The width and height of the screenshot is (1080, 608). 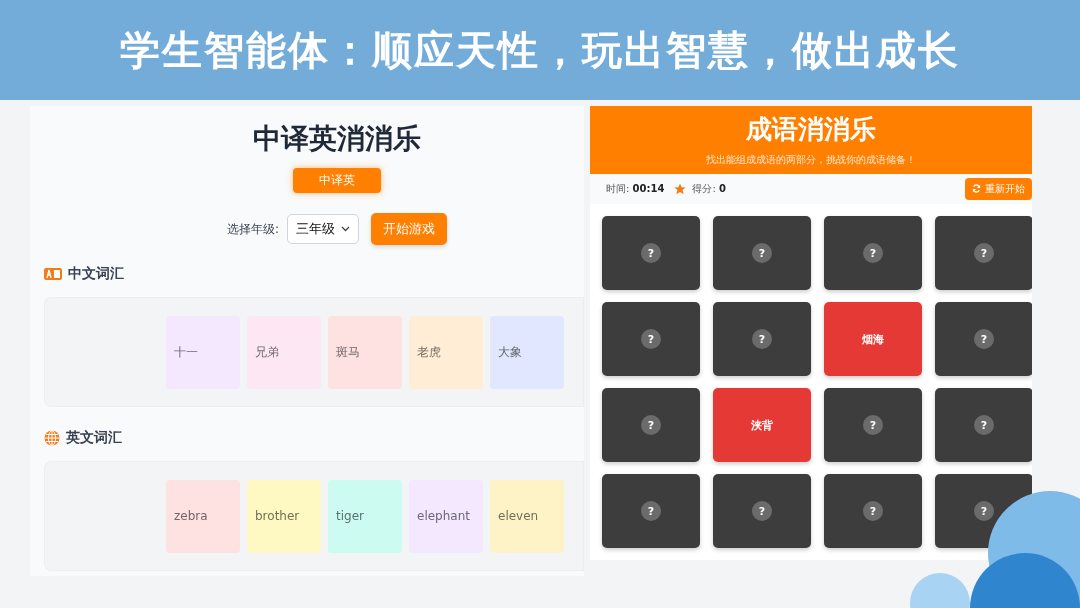 What do you see at coordinates (976, 189) in the screenshot?
I see `refresh-icon` at bounding box center [976, 189].